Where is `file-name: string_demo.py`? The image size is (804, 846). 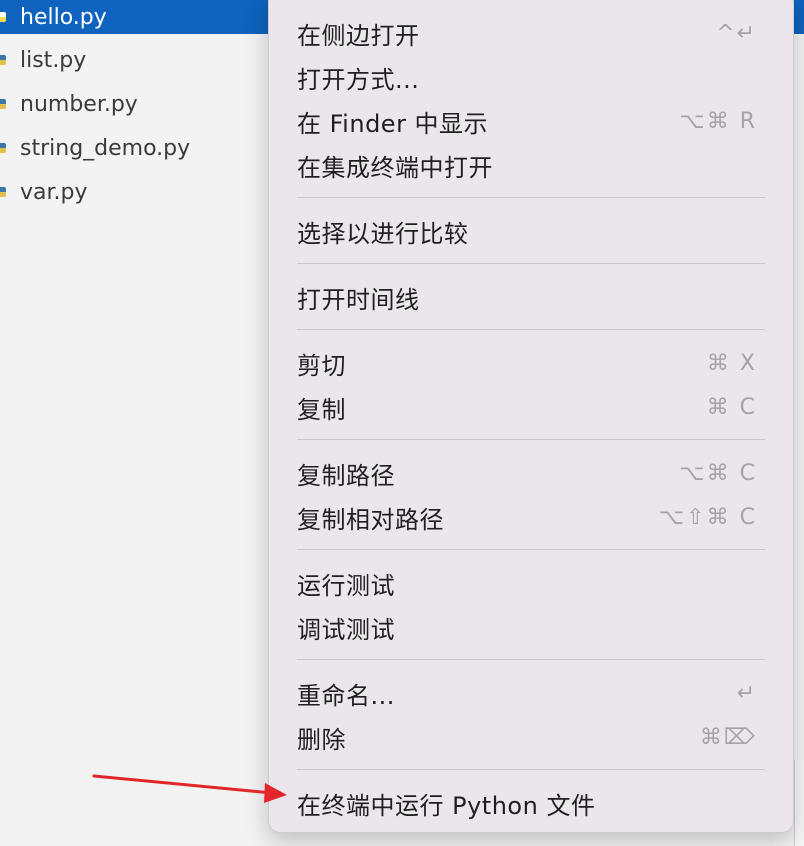
file-name: string_demo.py is located at coordinates (105, 148).